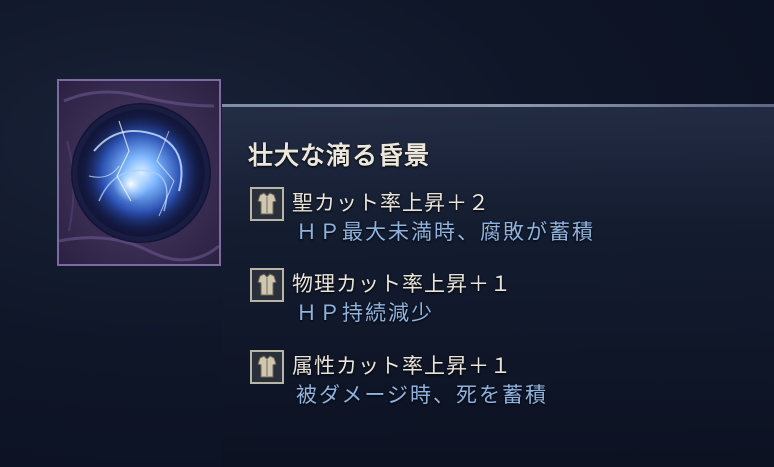 This screenshot has height=467, width=774. Describe the element at coordinates (422, 395) in the screenshot. I see `effect-description: 被ダメージ時、死を蓄積` at that location.